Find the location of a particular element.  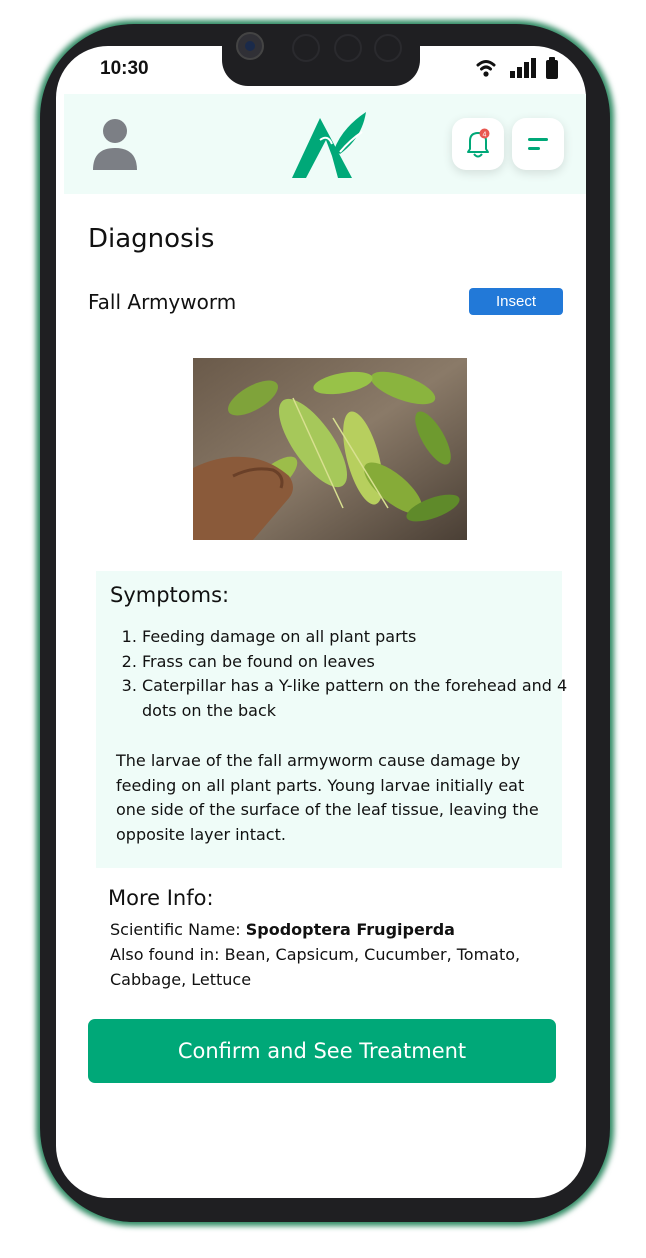

menu-button is located at coordinates (538, 144).